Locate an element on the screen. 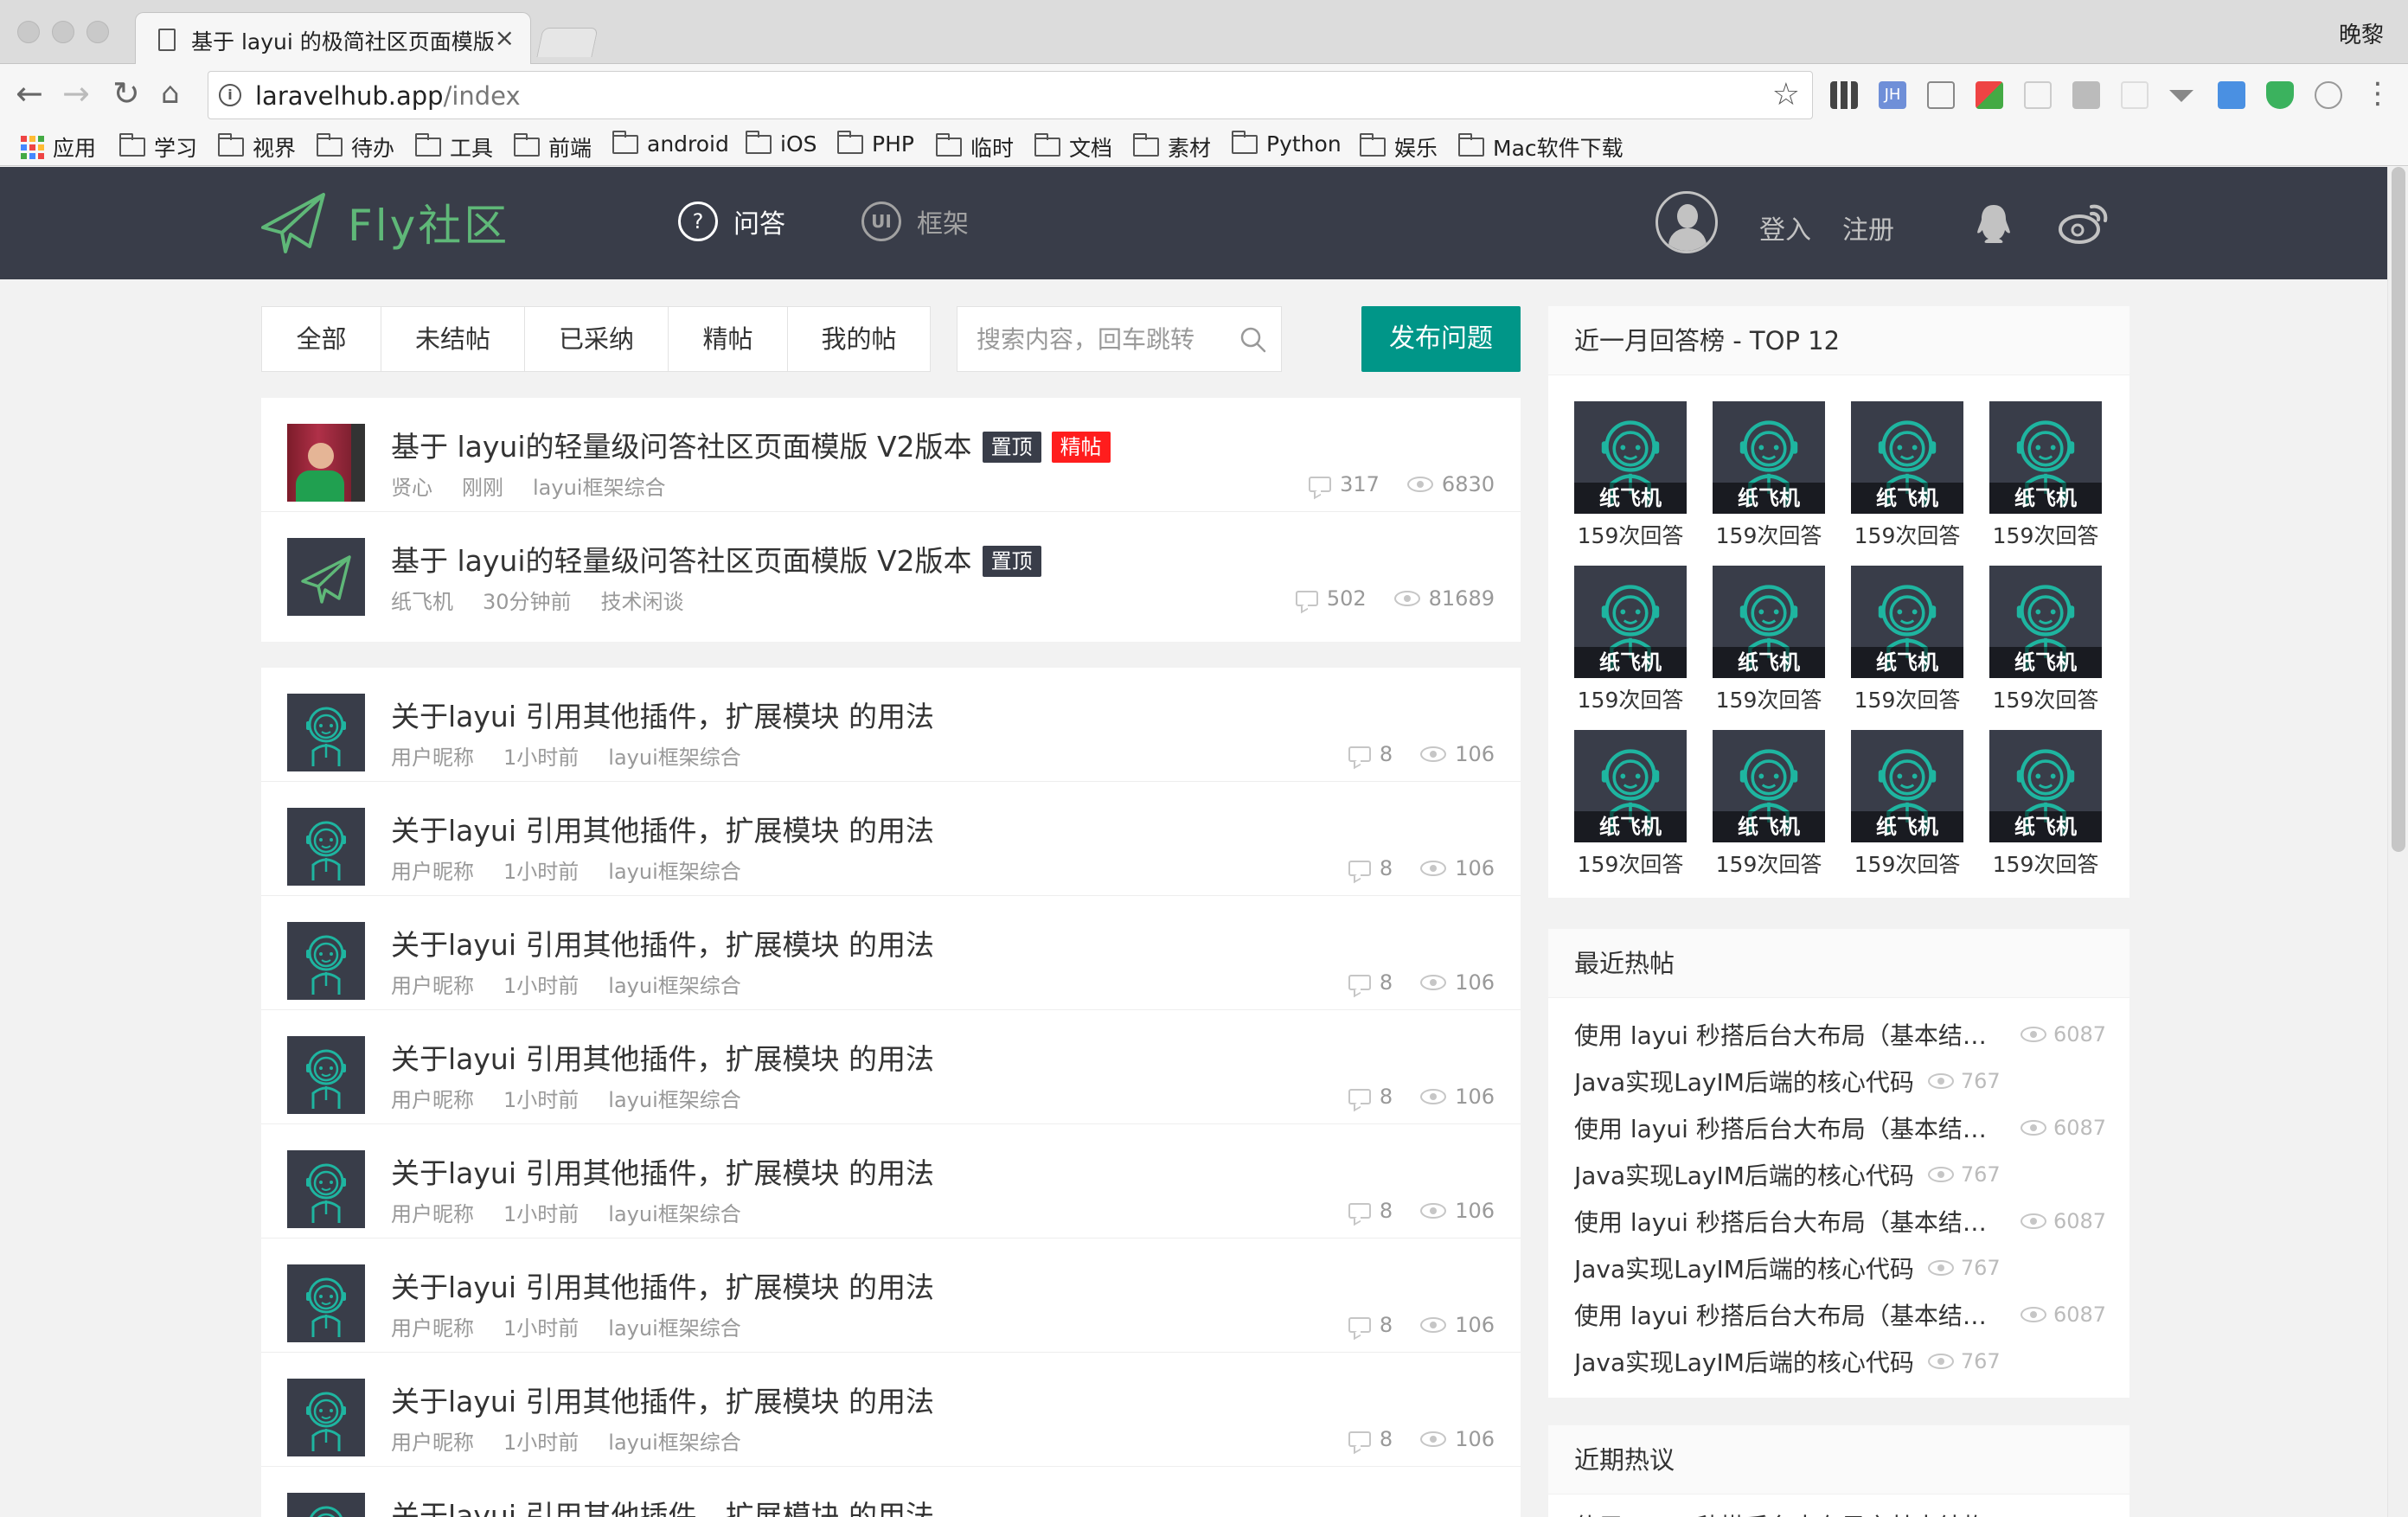 Image resolution: width=2408 pixels, height=1517 pixels. menu-icon: ⋮ is located at coordinates (2377, 93).